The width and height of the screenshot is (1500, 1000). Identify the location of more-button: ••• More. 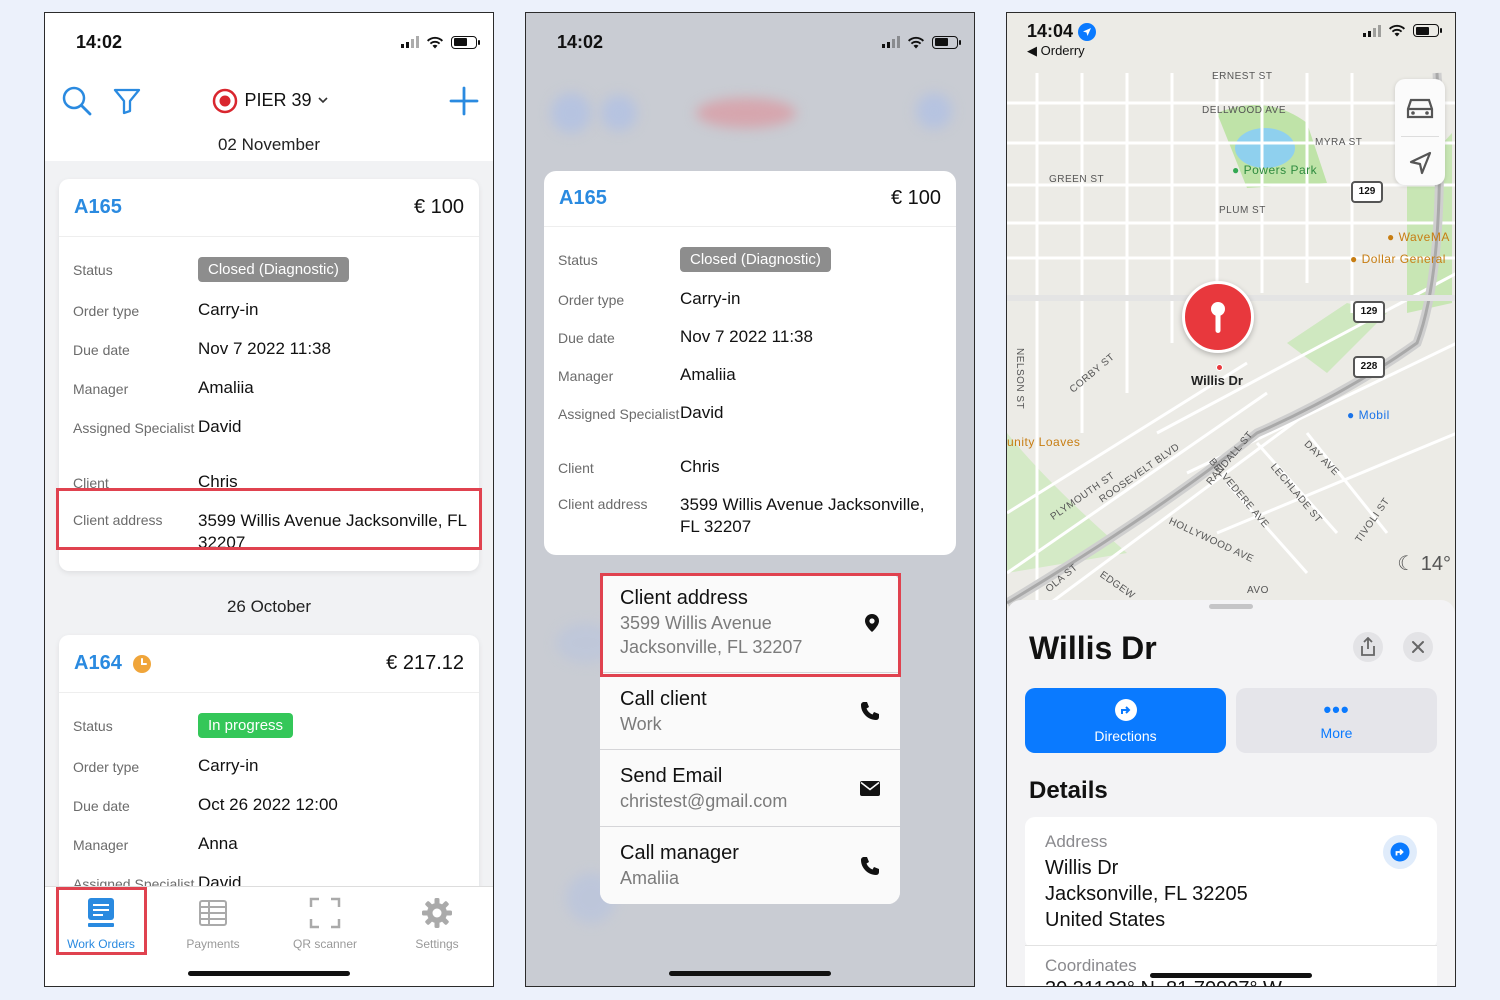
(1336, 720).